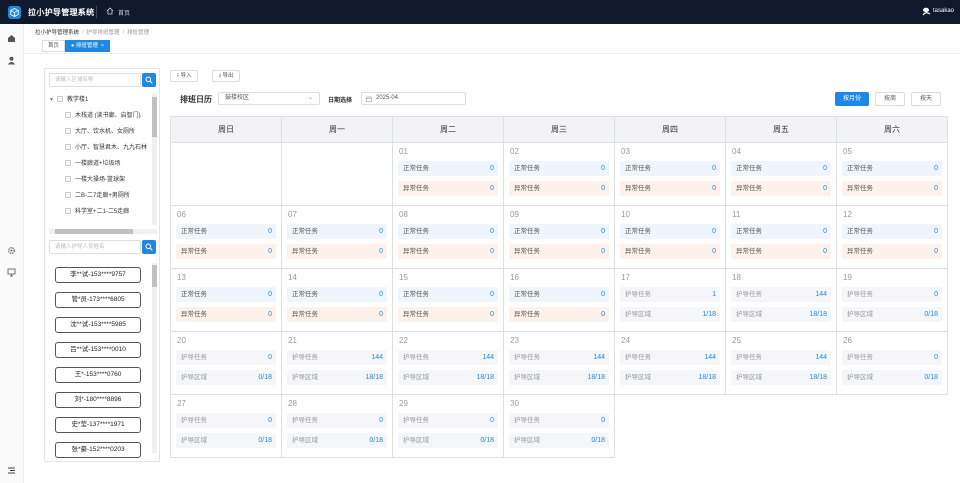 This screenshot has height=483, width=960. What do you see at coordinates (54, 46) in the screenshot?
I see `tab-home: 首页` at bounding box center [54, 46].